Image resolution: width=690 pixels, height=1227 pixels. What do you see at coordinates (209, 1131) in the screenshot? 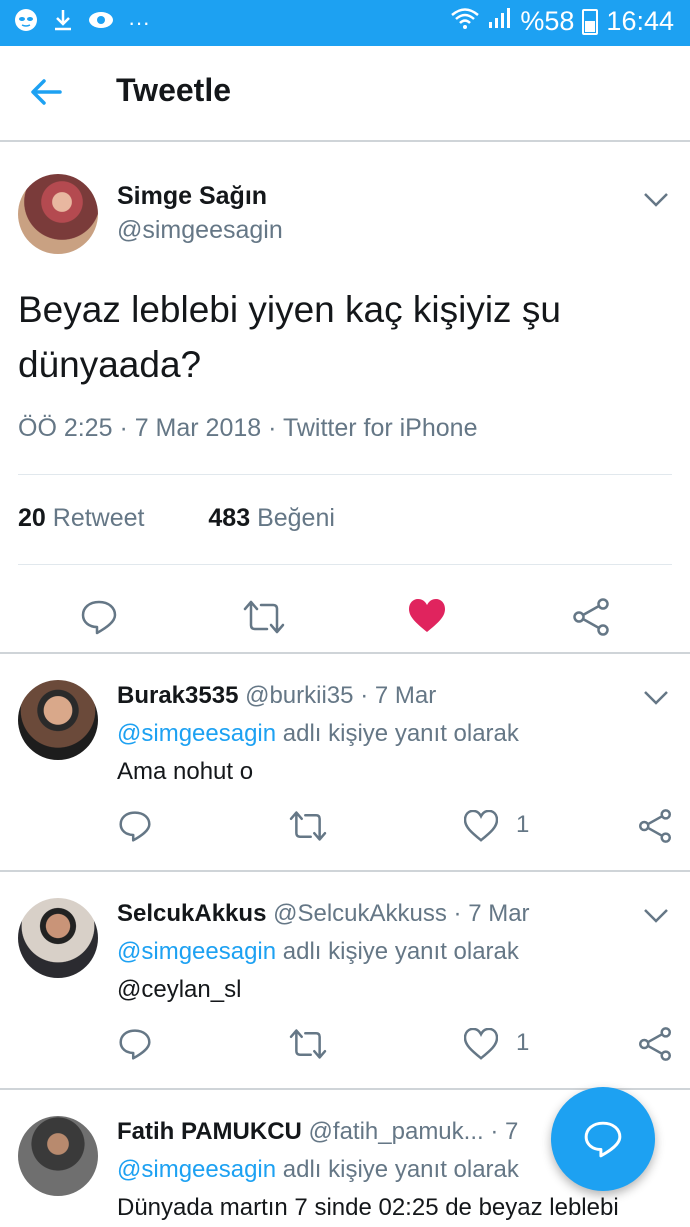
I see `author-name: Fatih PAMUKCU` at bounding box center [209, 1131].